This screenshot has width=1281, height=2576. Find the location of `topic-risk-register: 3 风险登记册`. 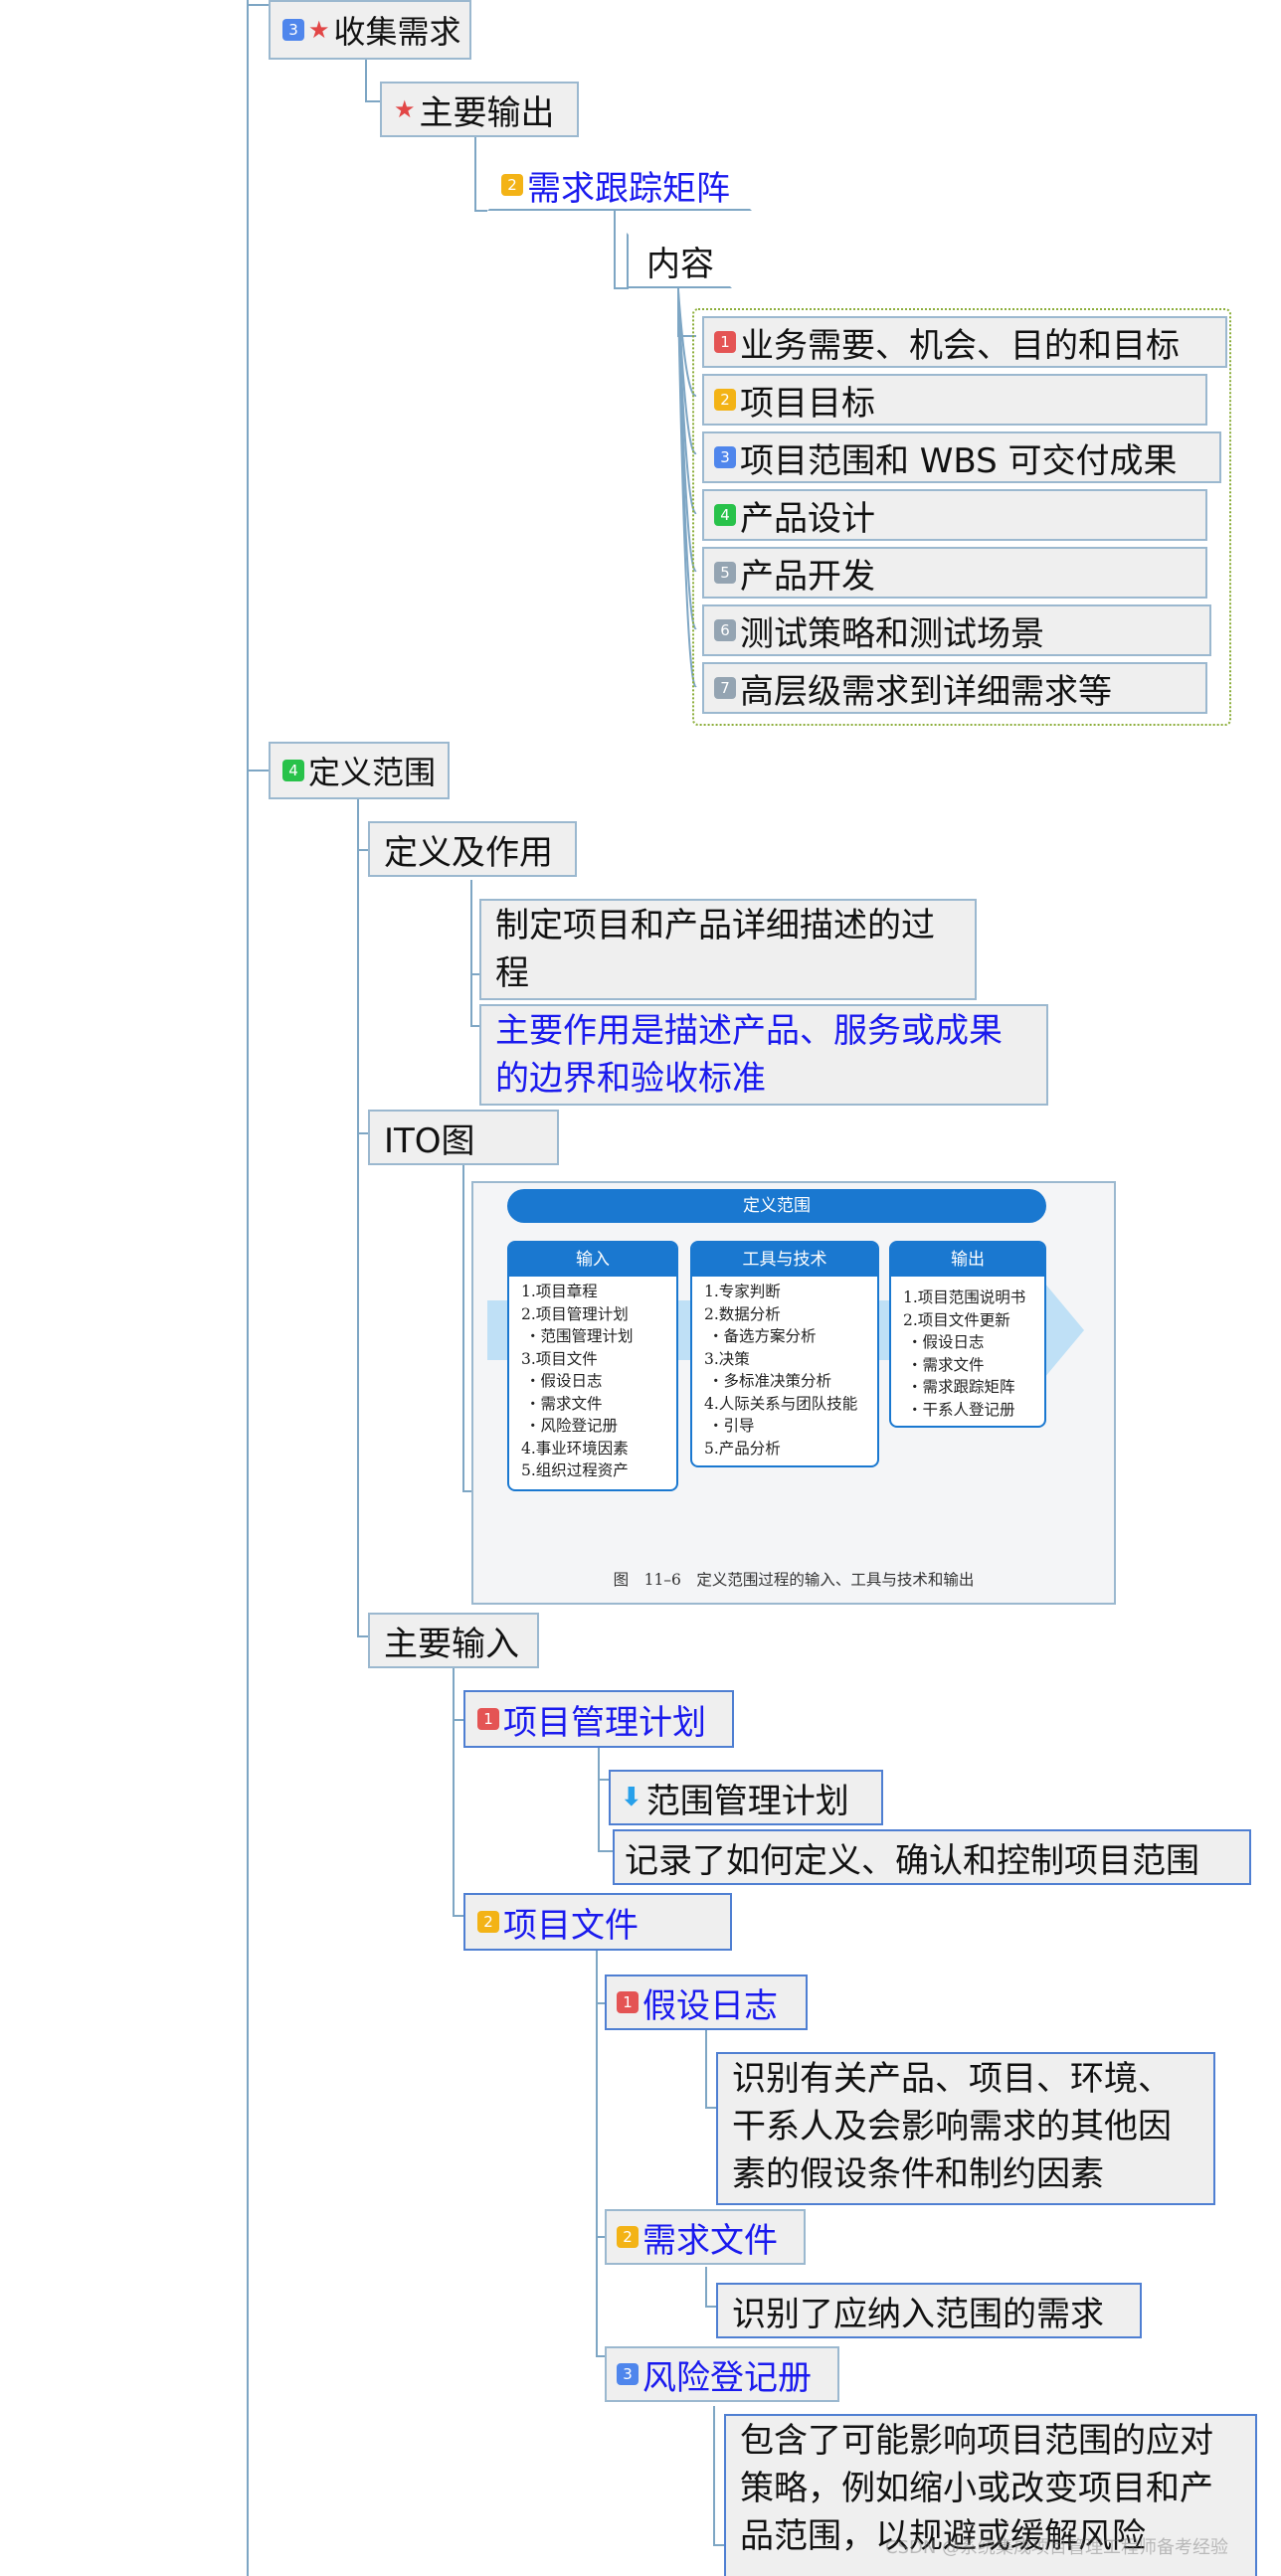

topic-risk-register: 3 风险登记册 is located at coordinates (722, 2374).